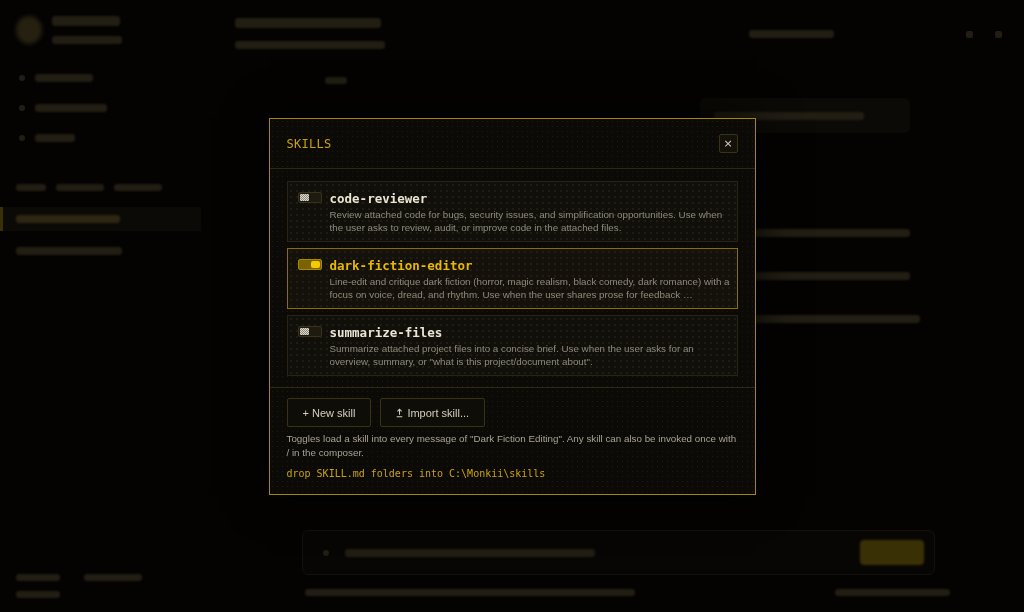  Describe the element at coordinates (29, 30) in the screenshot. I see `logo-icon` at that location.